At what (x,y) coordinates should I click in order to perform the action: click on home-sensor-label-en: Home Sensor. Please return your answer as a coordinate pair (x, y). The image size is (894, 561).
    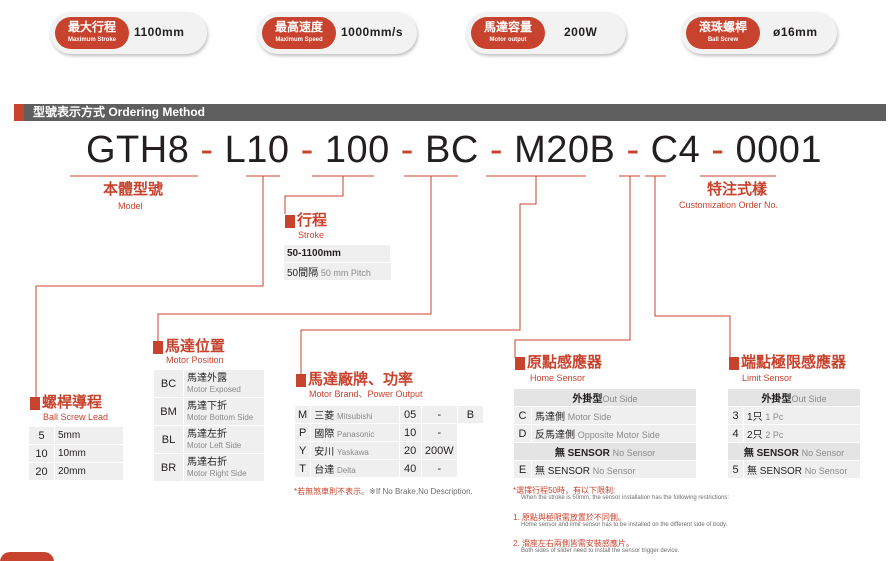
    Looking at the image, I should click on (558, 378).